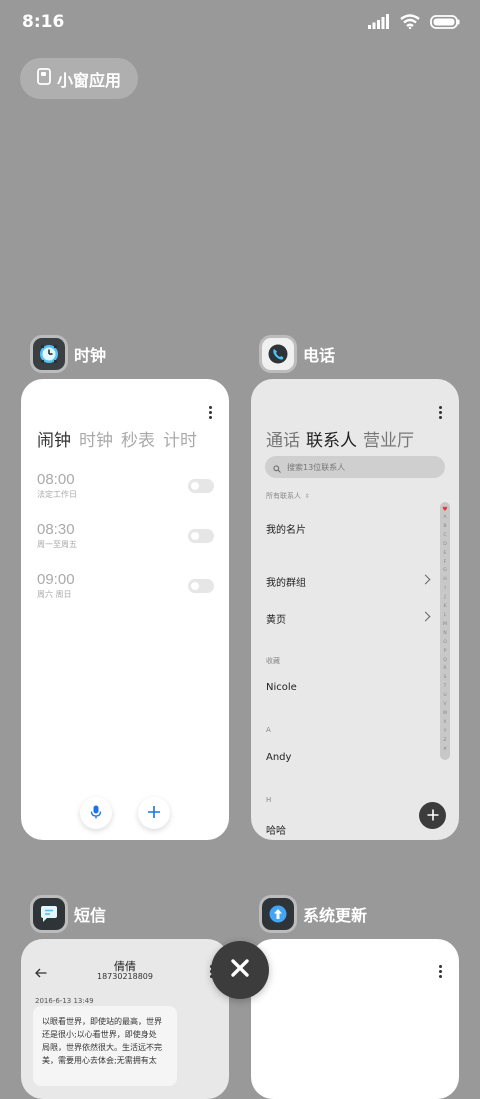 The height and width of the screenshot is (1099, 480). I want to click on contact-my-card: 我的名片, so click(286, 528).